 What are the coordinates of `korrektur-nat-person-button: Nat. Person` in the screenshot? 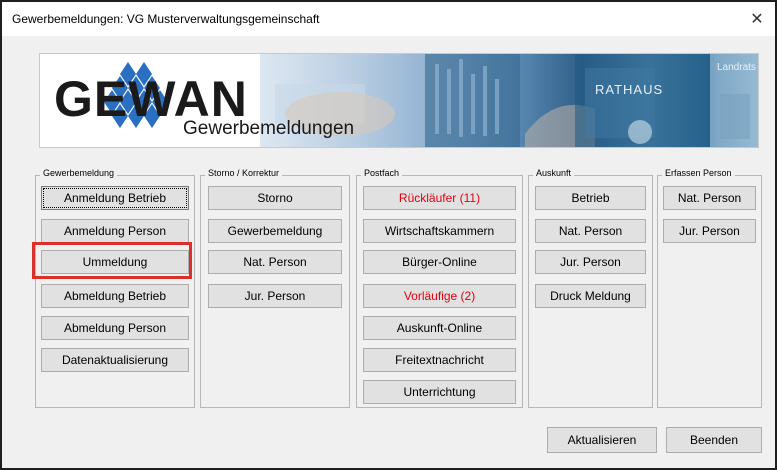 It's located at (275, 262).